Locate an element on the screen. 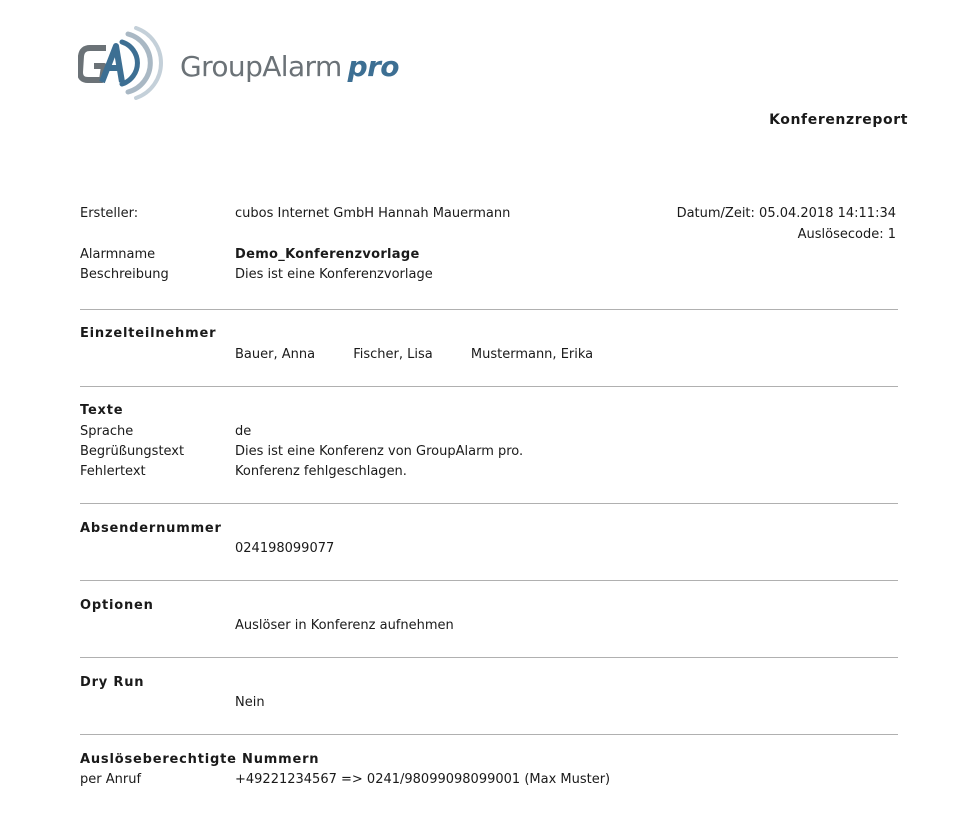  dry-run-value: Nein is located at coordinates (250, 702).